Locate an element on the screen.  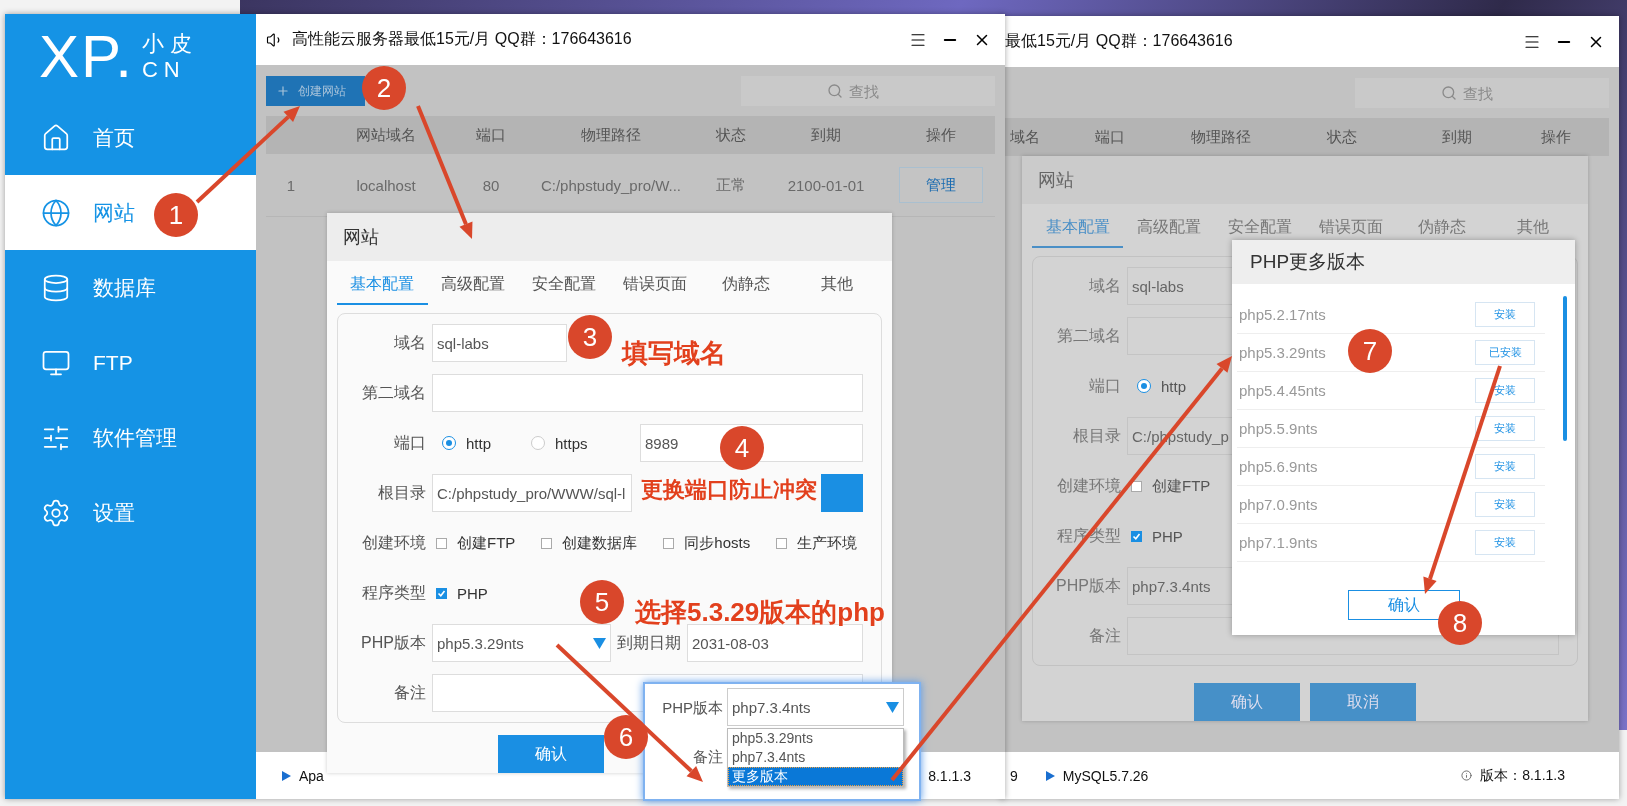
dialog-title: PHP更多版本 is located at coordinates (1403, 262).